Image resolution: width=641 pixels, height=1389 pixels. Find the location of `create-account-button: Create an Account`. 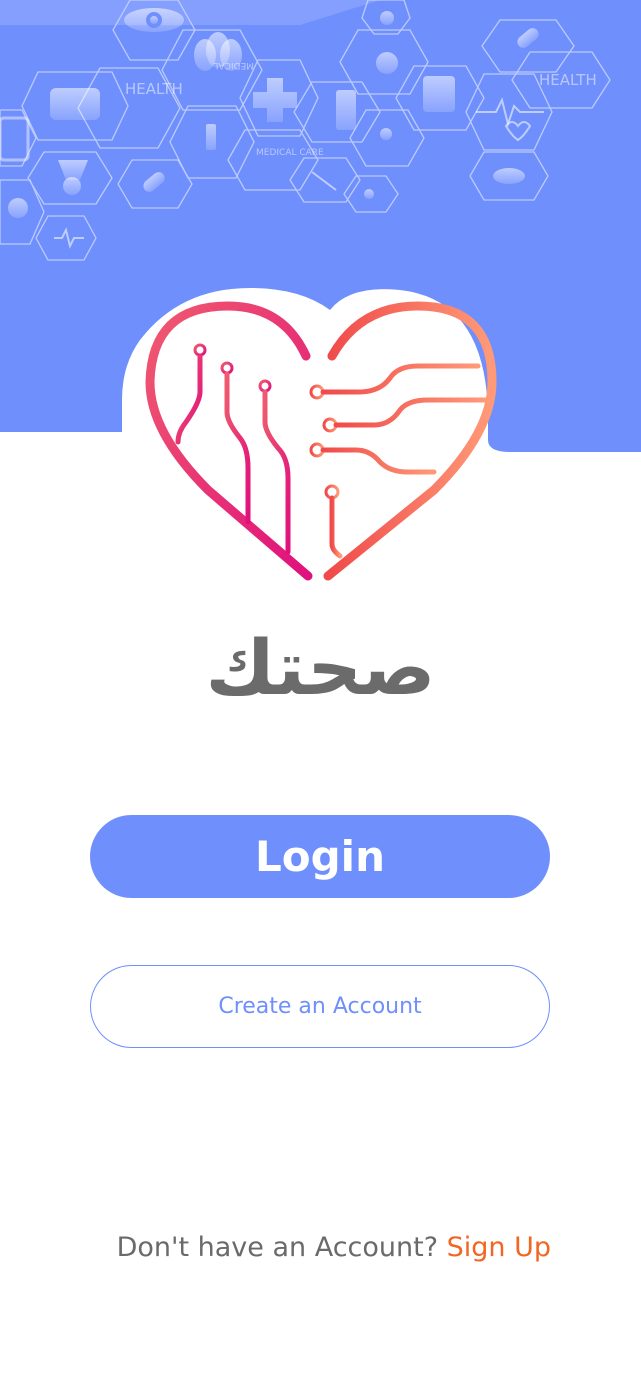

create-account-button: Create an Account is located at coordinates (320, 1006).